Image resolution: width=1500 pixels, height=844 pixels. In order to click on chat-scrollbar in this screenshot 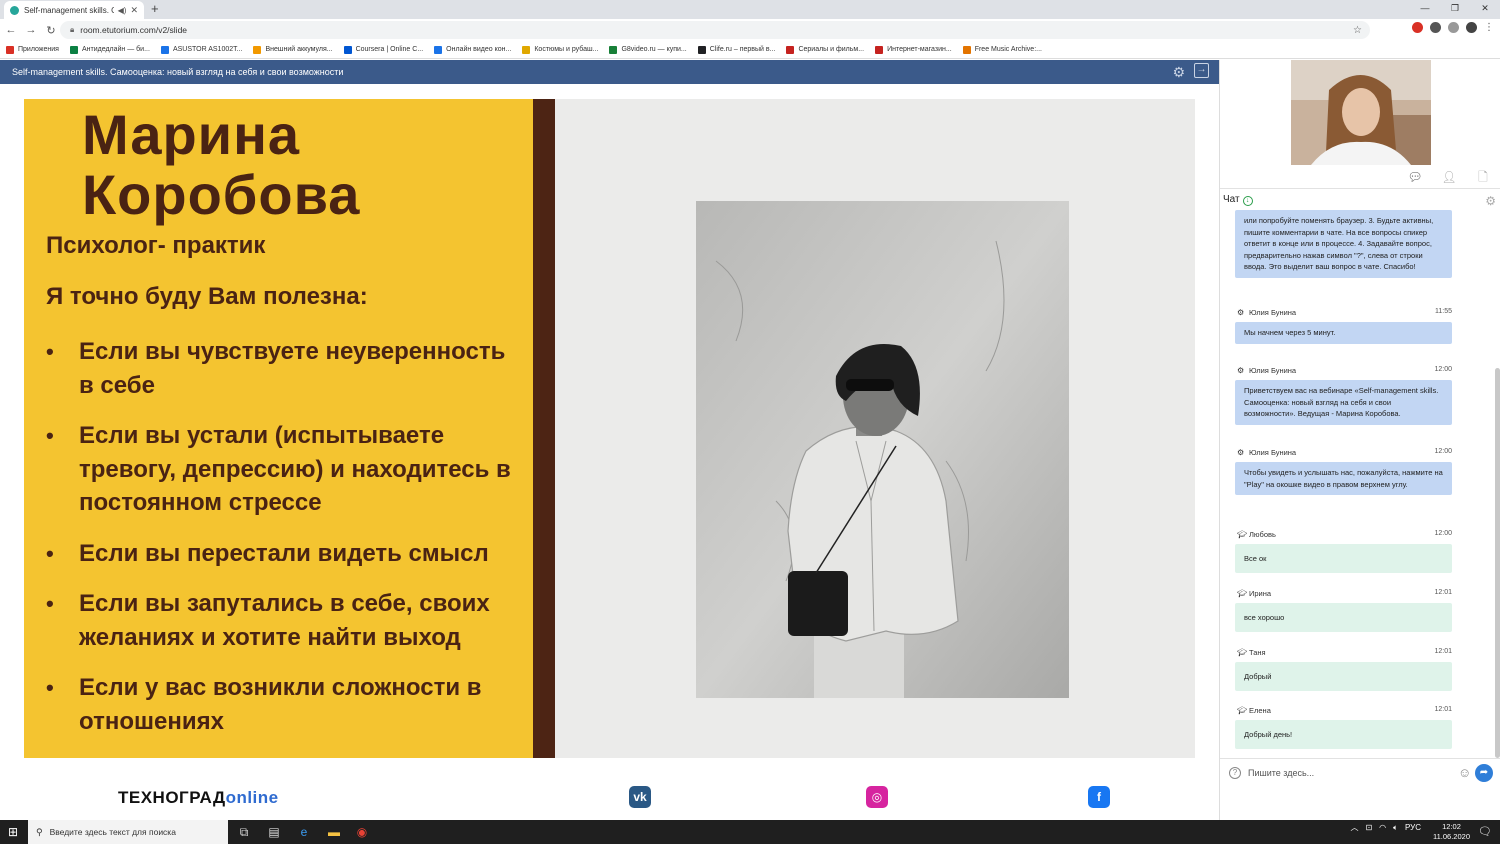, I will do `click(1497, 563)`.